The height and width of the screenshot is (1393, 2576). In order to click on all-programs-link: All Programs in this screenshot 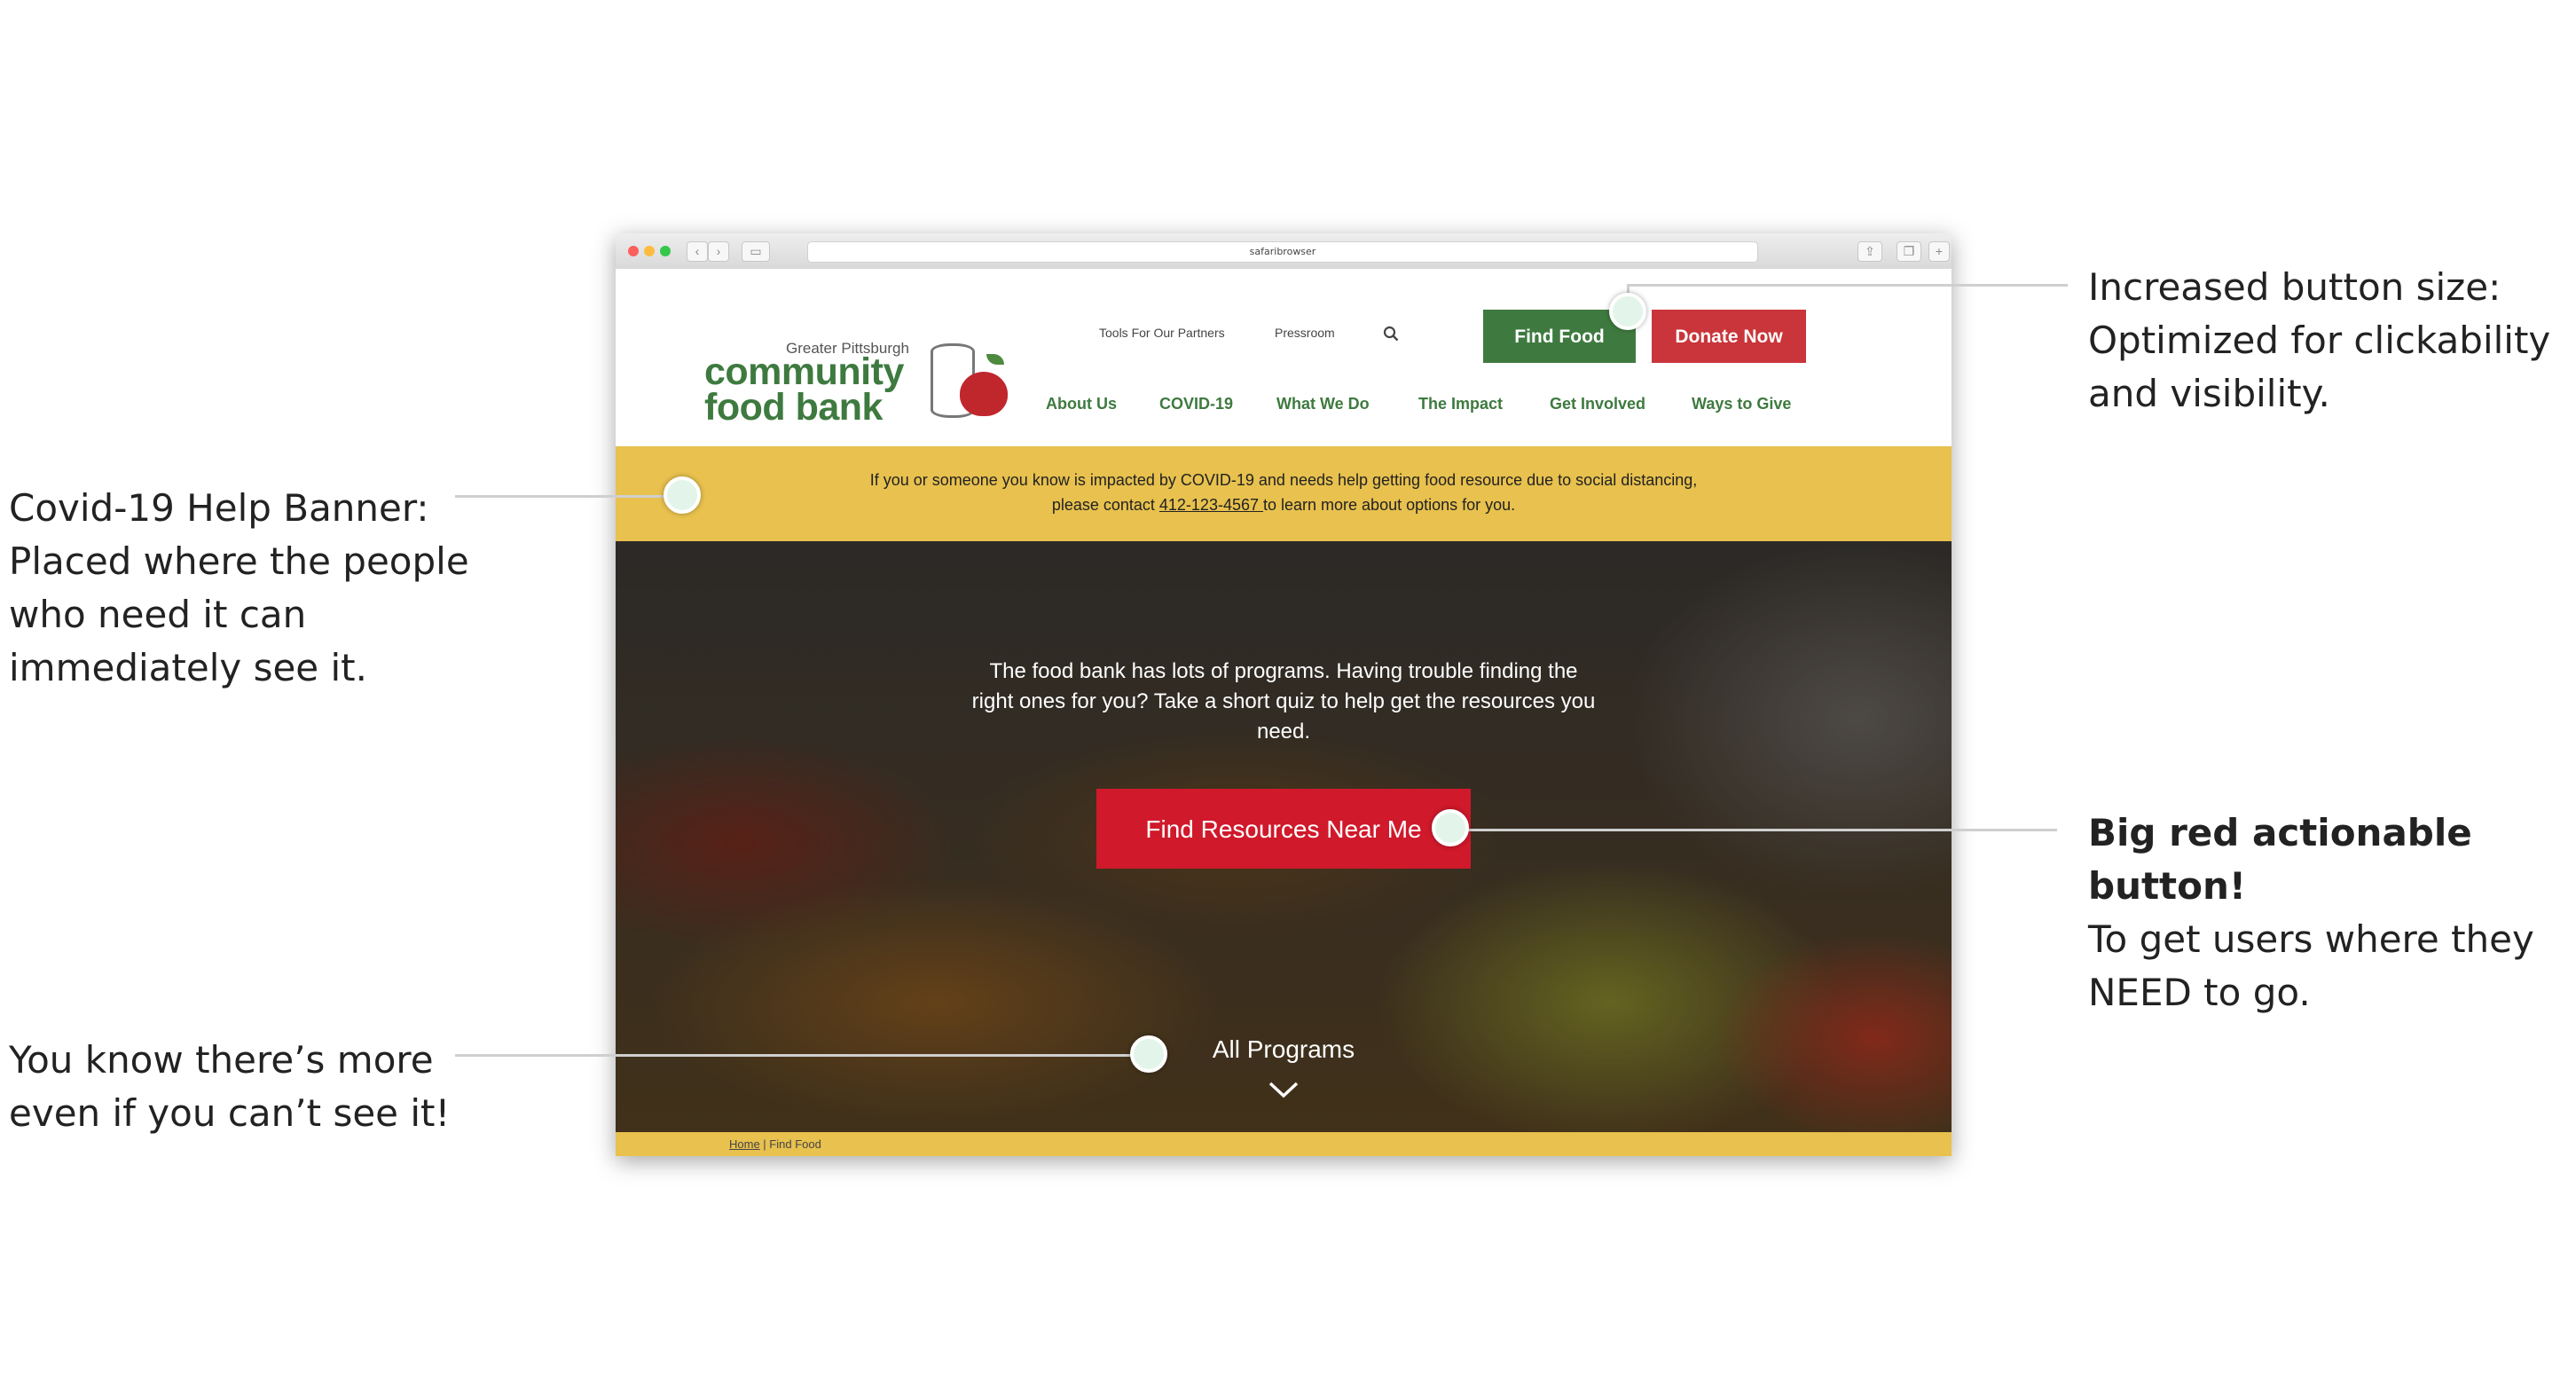, I will do `click(1284, 1049)`.